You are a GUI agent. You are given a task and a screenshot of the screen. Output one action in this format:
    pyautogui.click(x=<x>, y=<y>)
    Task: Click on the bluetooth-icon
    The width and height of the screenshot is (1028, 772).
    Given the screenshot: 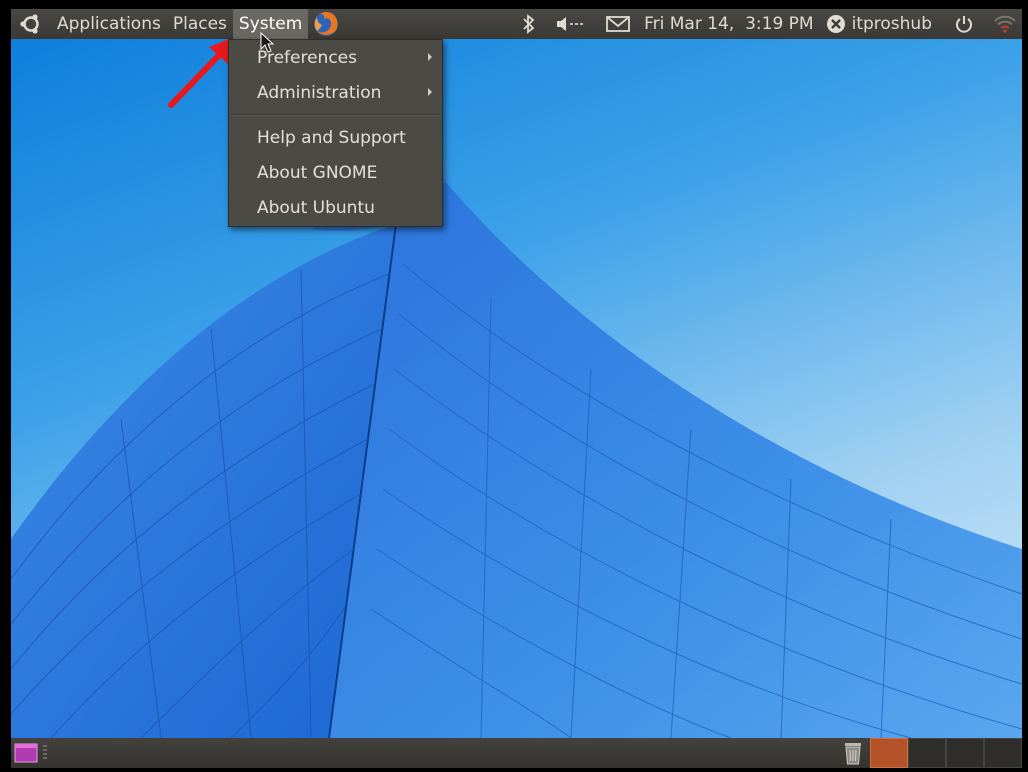 What is the action you would take?
    pyautogui.click(x=529, y=24)
    